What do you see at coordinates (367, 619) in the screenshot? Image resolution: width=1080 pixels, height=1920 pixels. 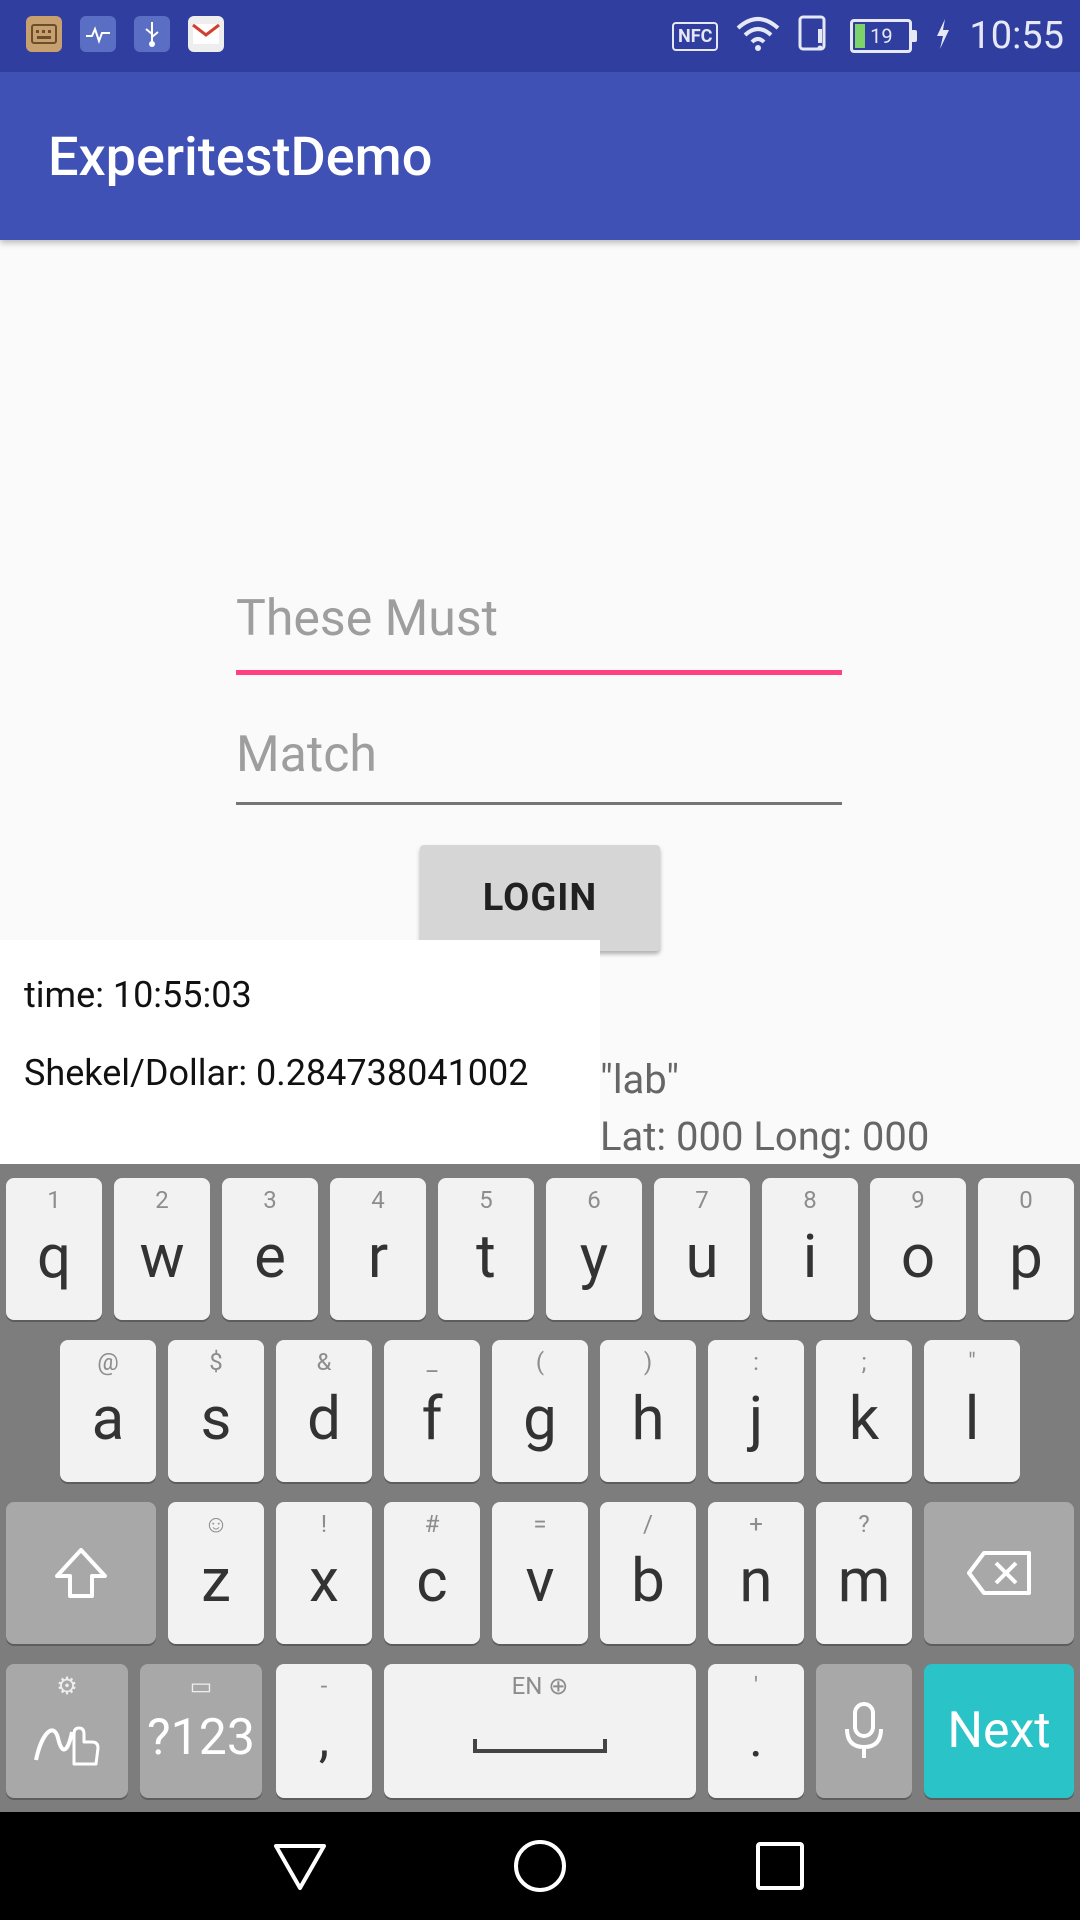 I see `username-field-text: These Must` at bounding box center [367, 619].